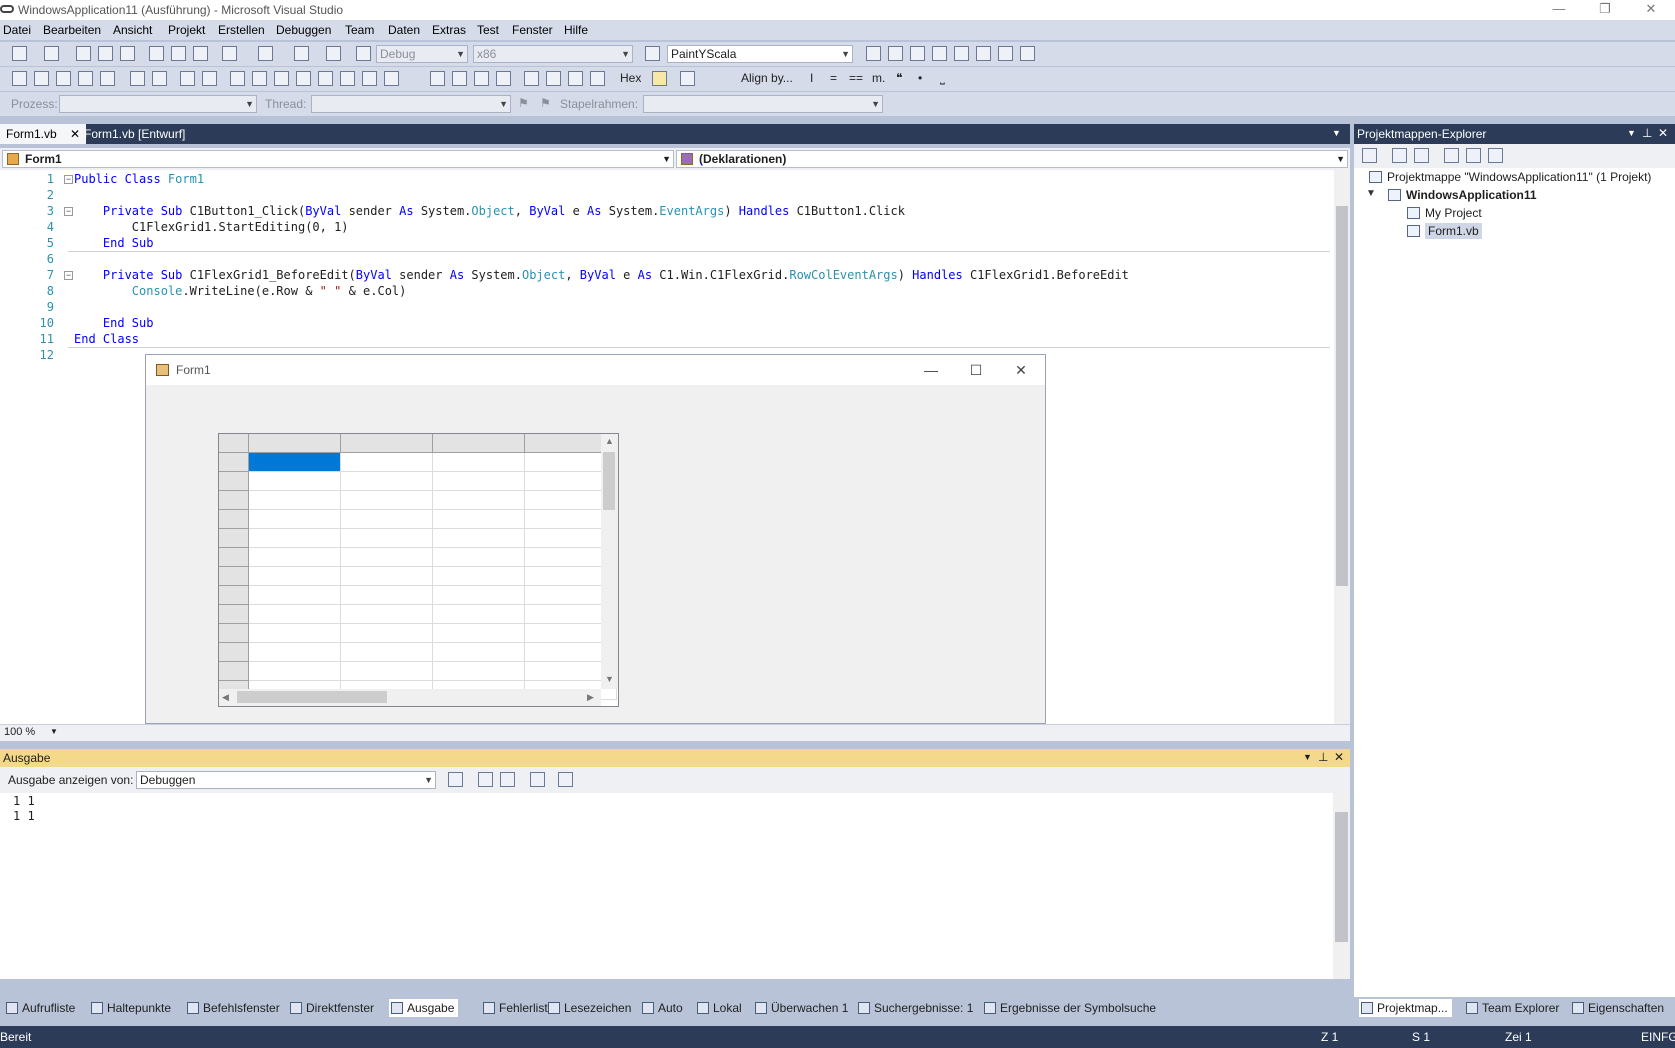 This screenshot has height=1048, width=1675. Describe the element at coordinates (411, 104) in the screenshot. I see `thread-select: ▼` at that location.